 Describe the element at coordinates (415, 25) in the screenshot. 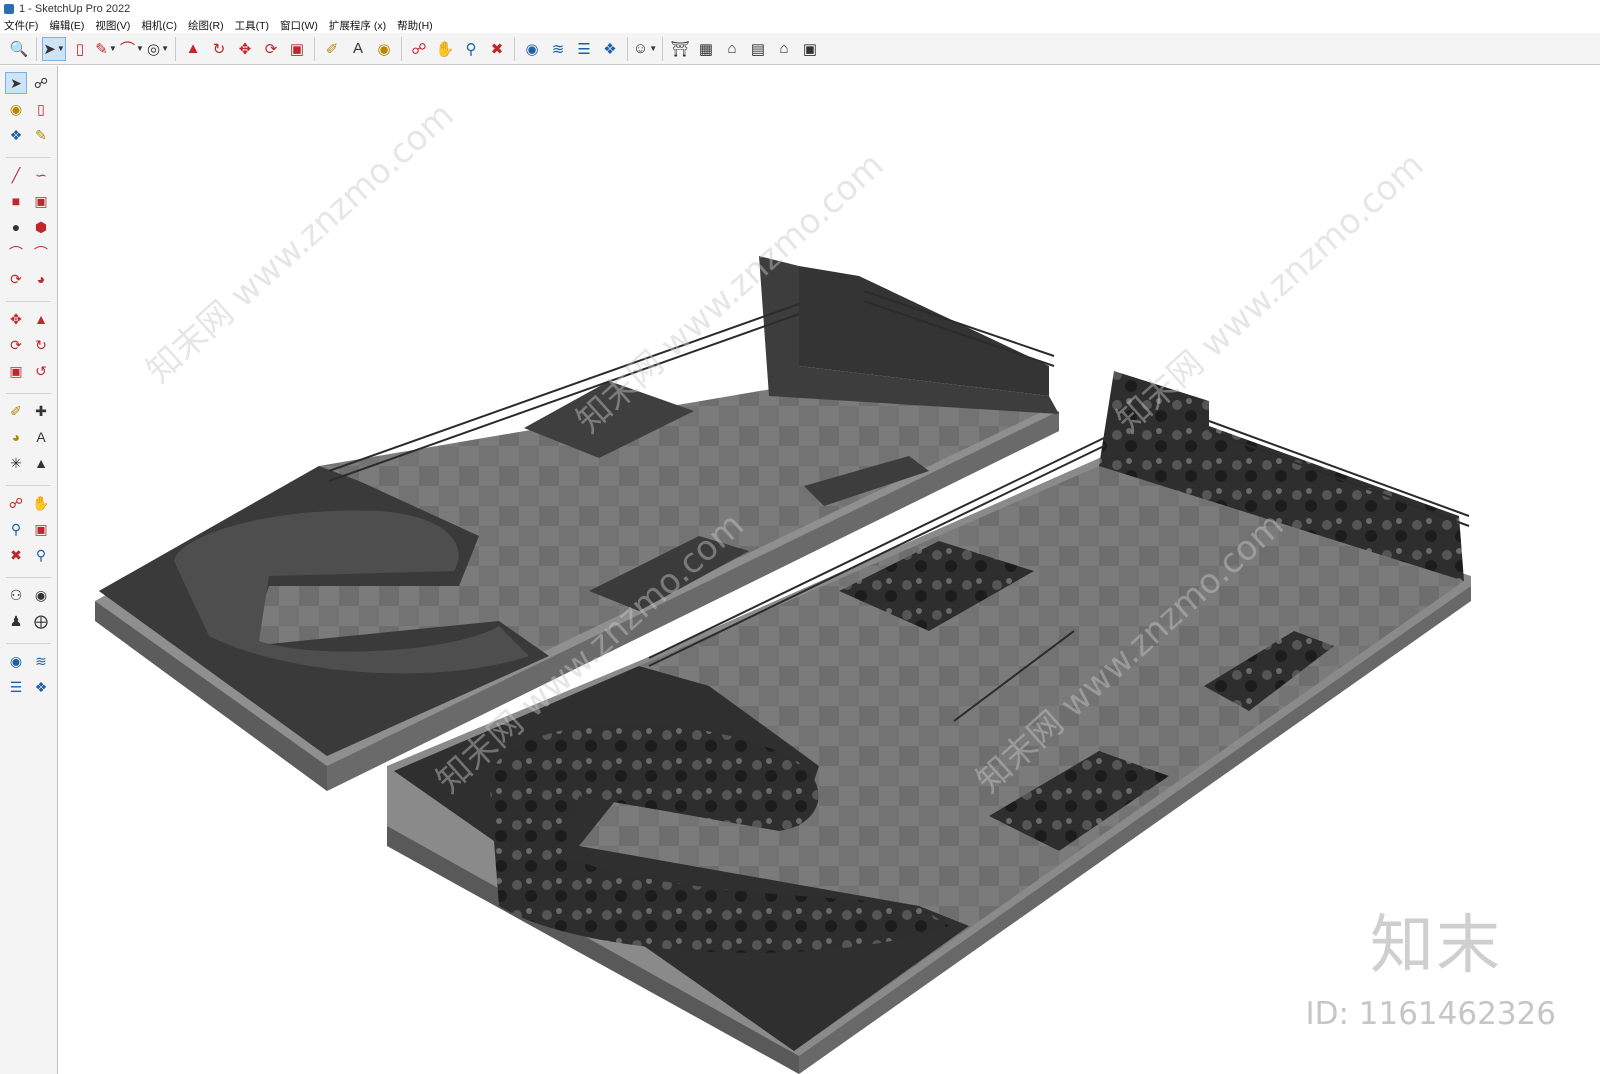

I see `menu-help: 帮助(H)` at that location.